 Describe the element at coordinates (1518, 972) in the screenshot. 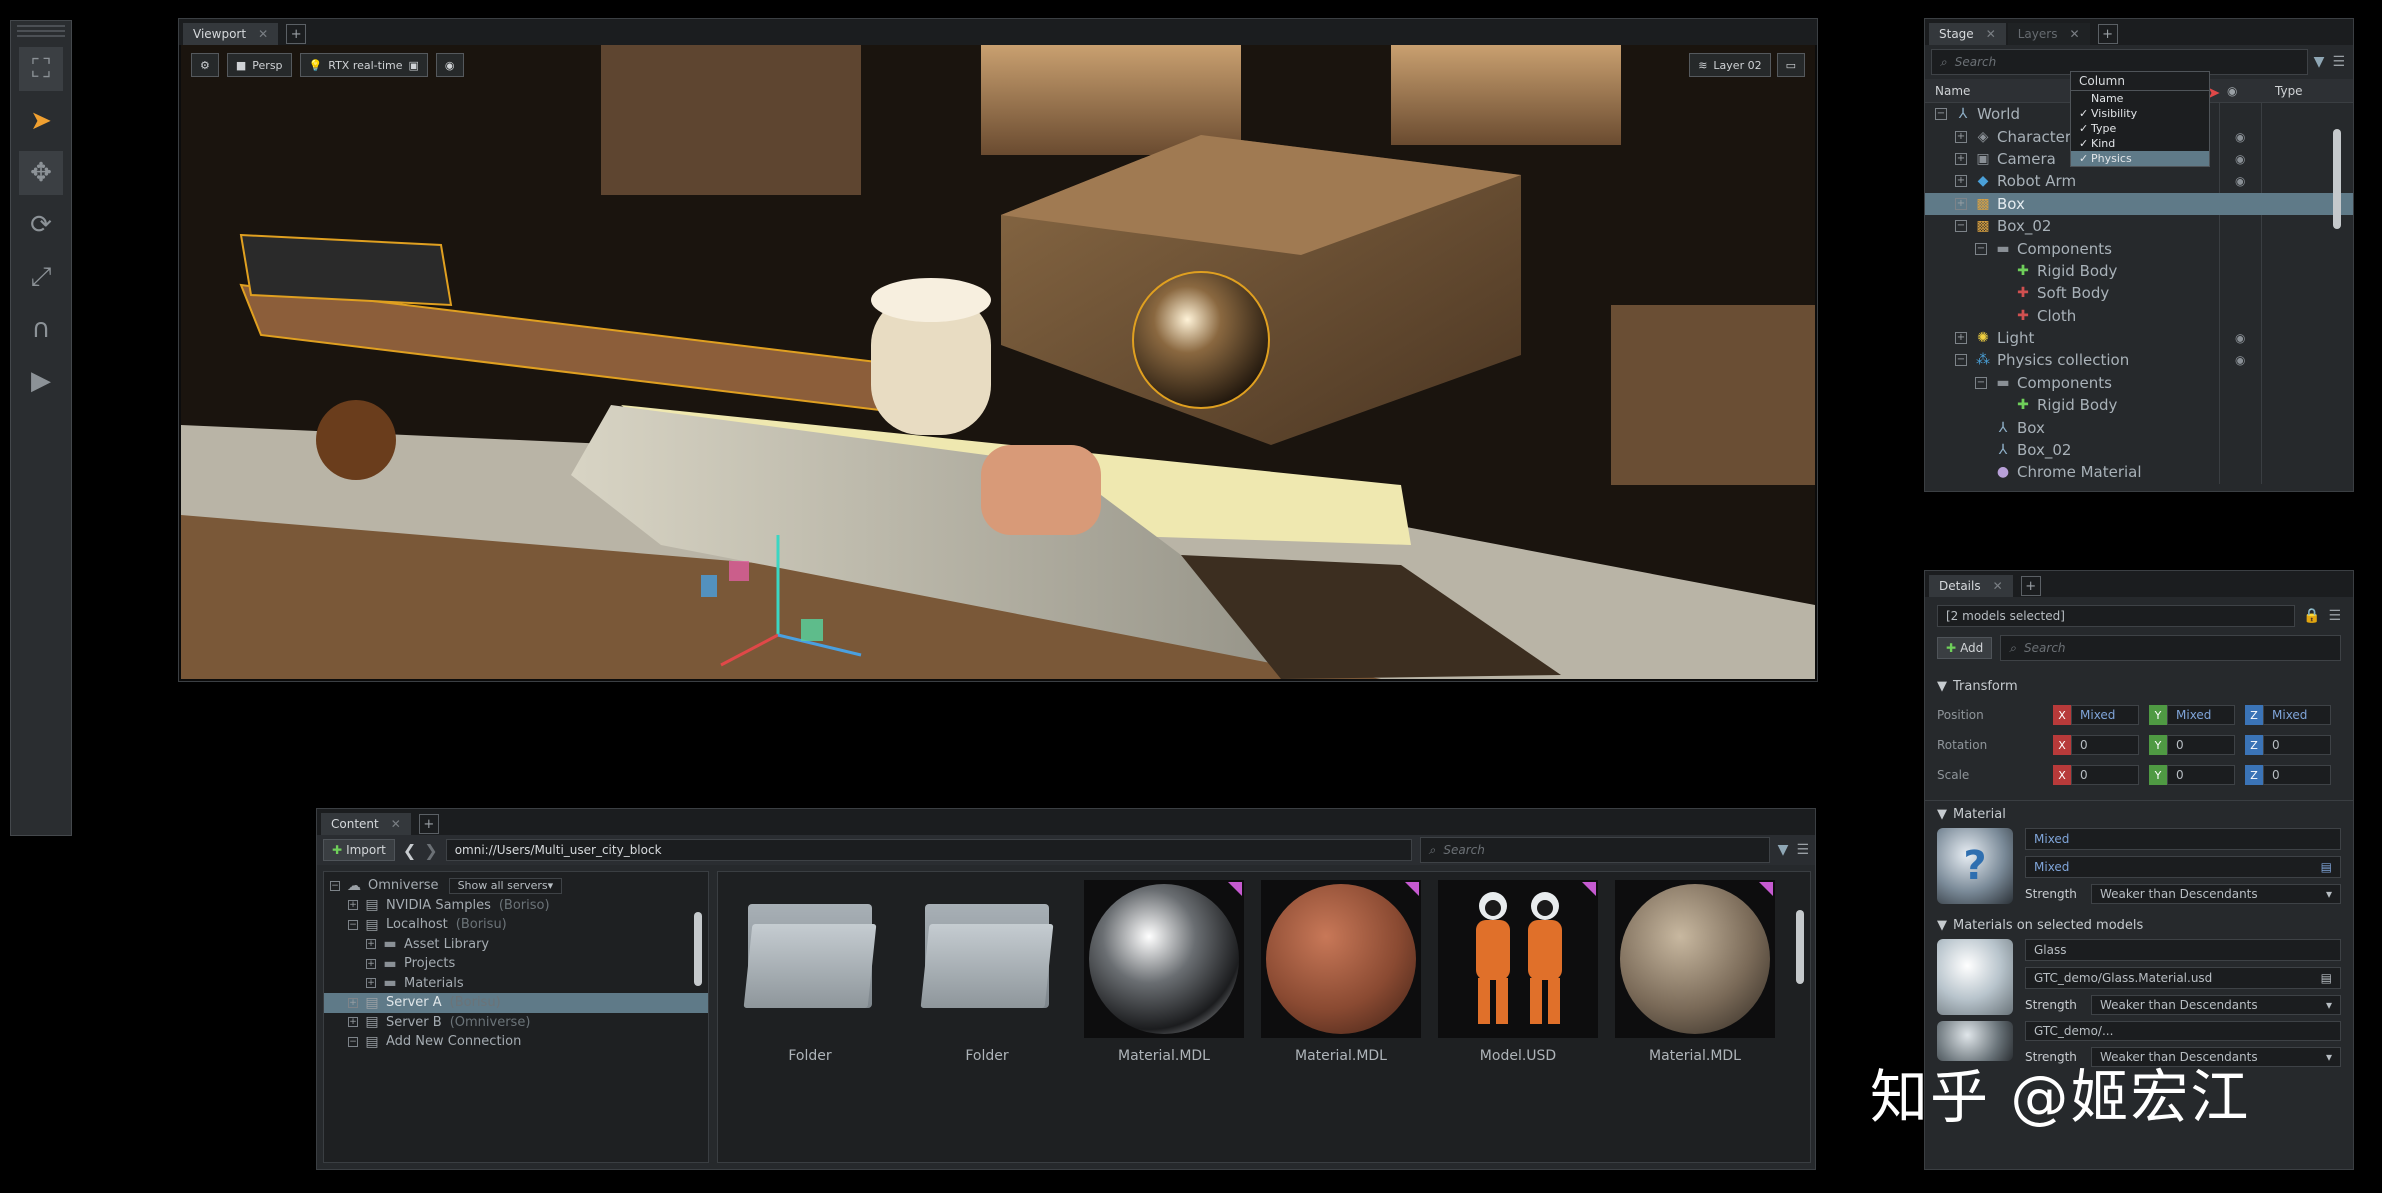

I see `asset-tile-astronaut: Model.USD` at that location.